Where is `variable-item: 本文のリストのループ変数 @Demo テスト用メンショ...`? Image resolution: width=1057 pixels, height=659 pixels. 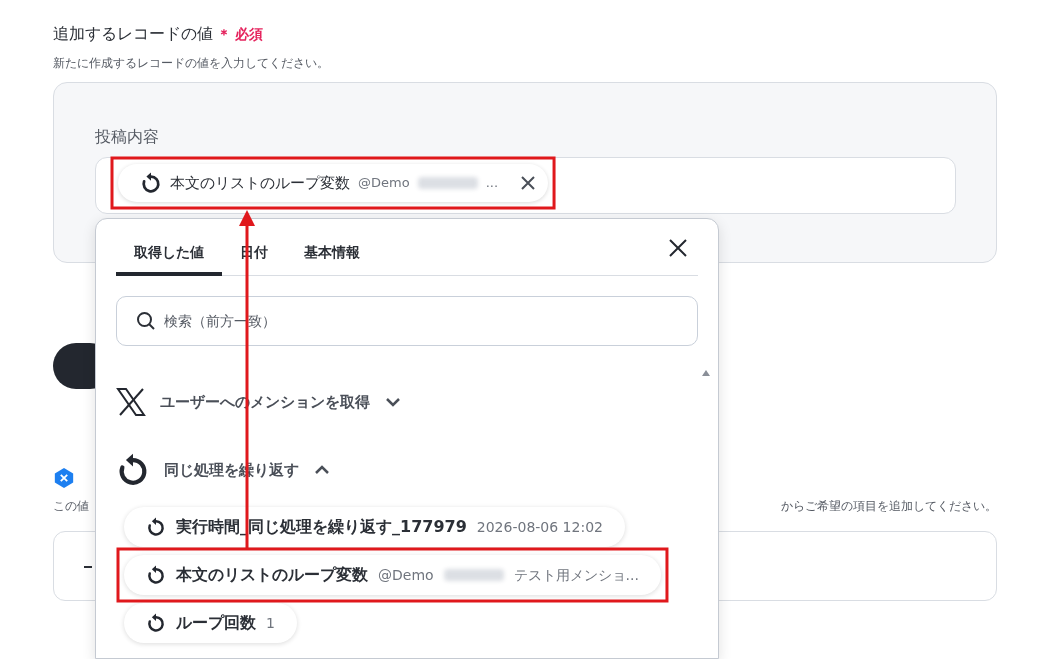
variable-item: 本文のリストのループ変数 @Demo テスト用メンショ... is located at coordinates (392, 575).